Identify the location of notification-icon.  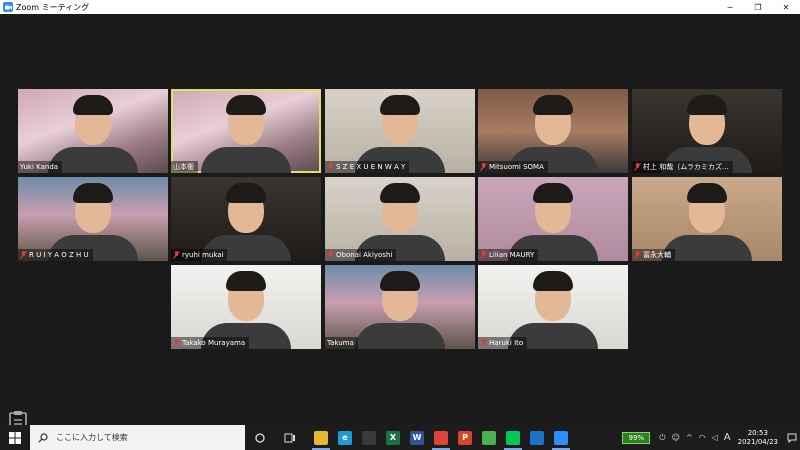
(792, 438).